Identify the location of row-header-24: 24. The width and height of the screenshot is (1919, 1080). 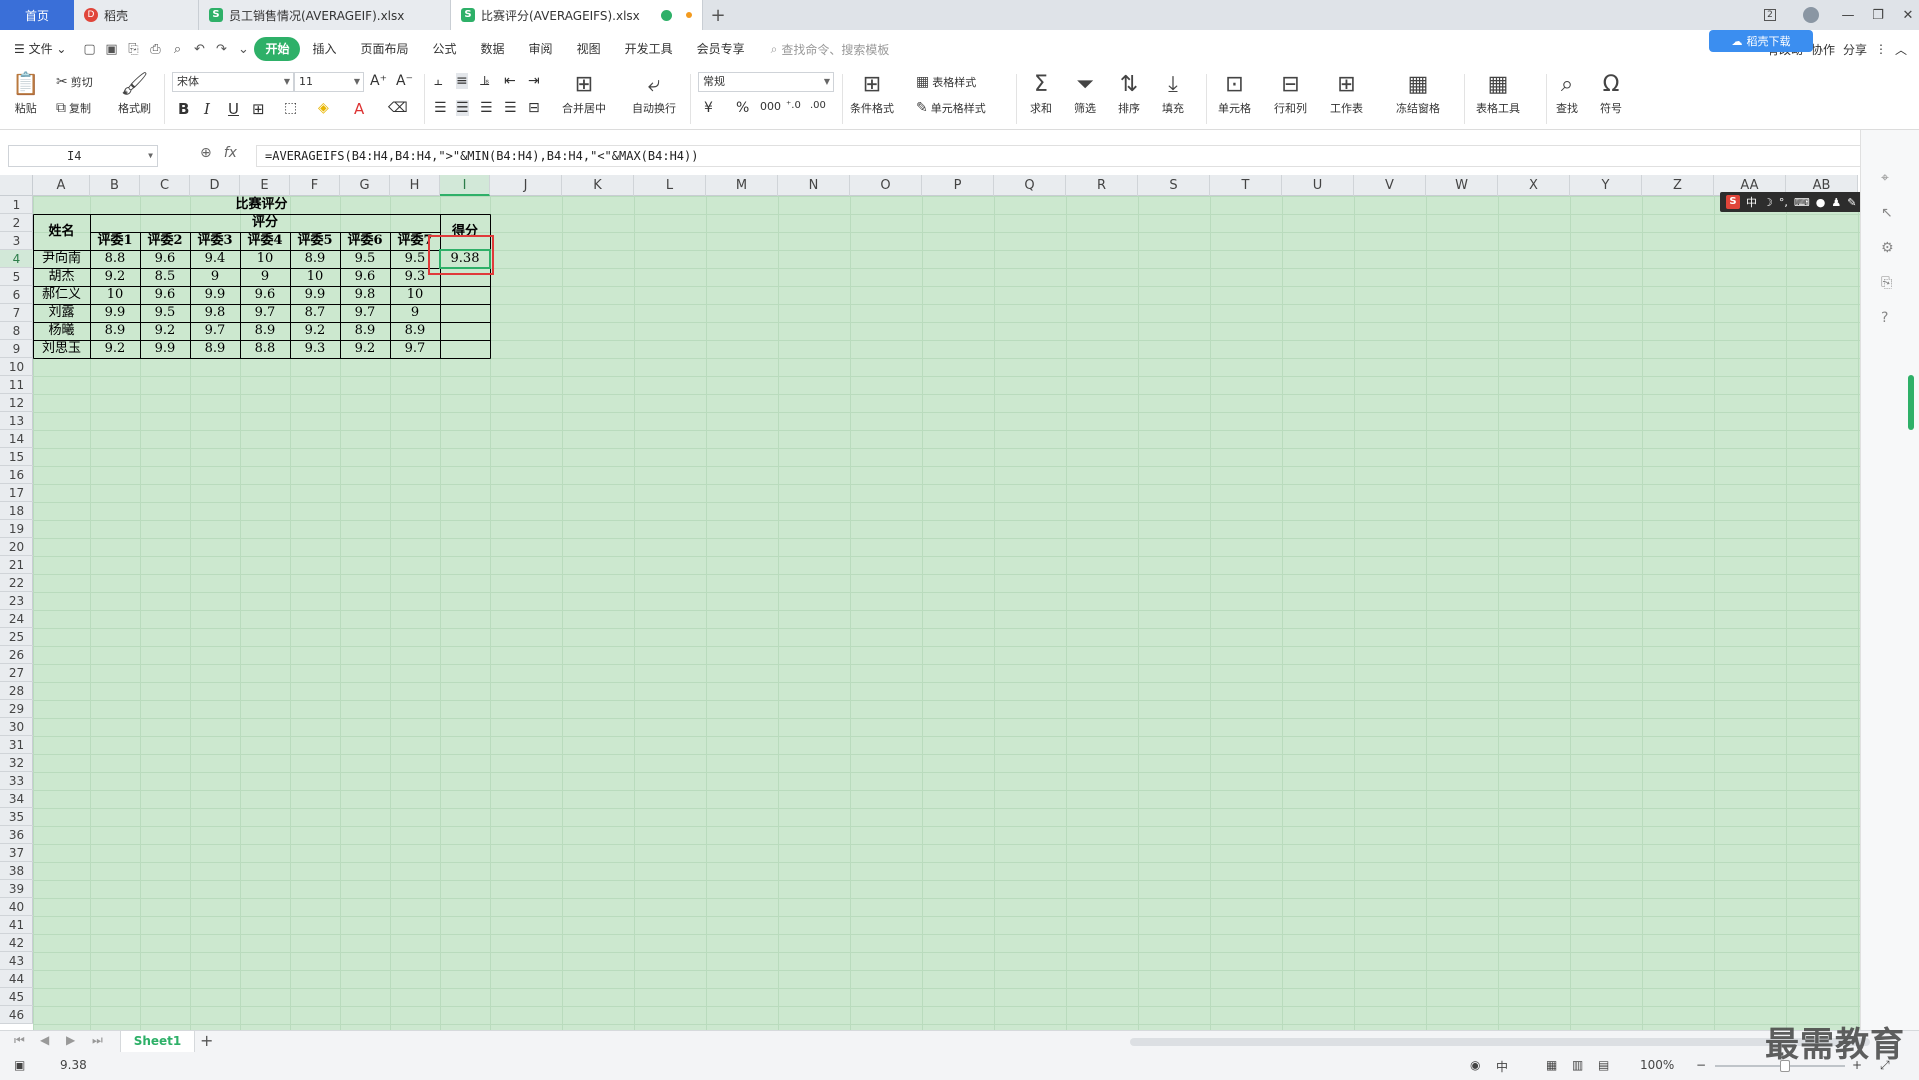
(16, 619).